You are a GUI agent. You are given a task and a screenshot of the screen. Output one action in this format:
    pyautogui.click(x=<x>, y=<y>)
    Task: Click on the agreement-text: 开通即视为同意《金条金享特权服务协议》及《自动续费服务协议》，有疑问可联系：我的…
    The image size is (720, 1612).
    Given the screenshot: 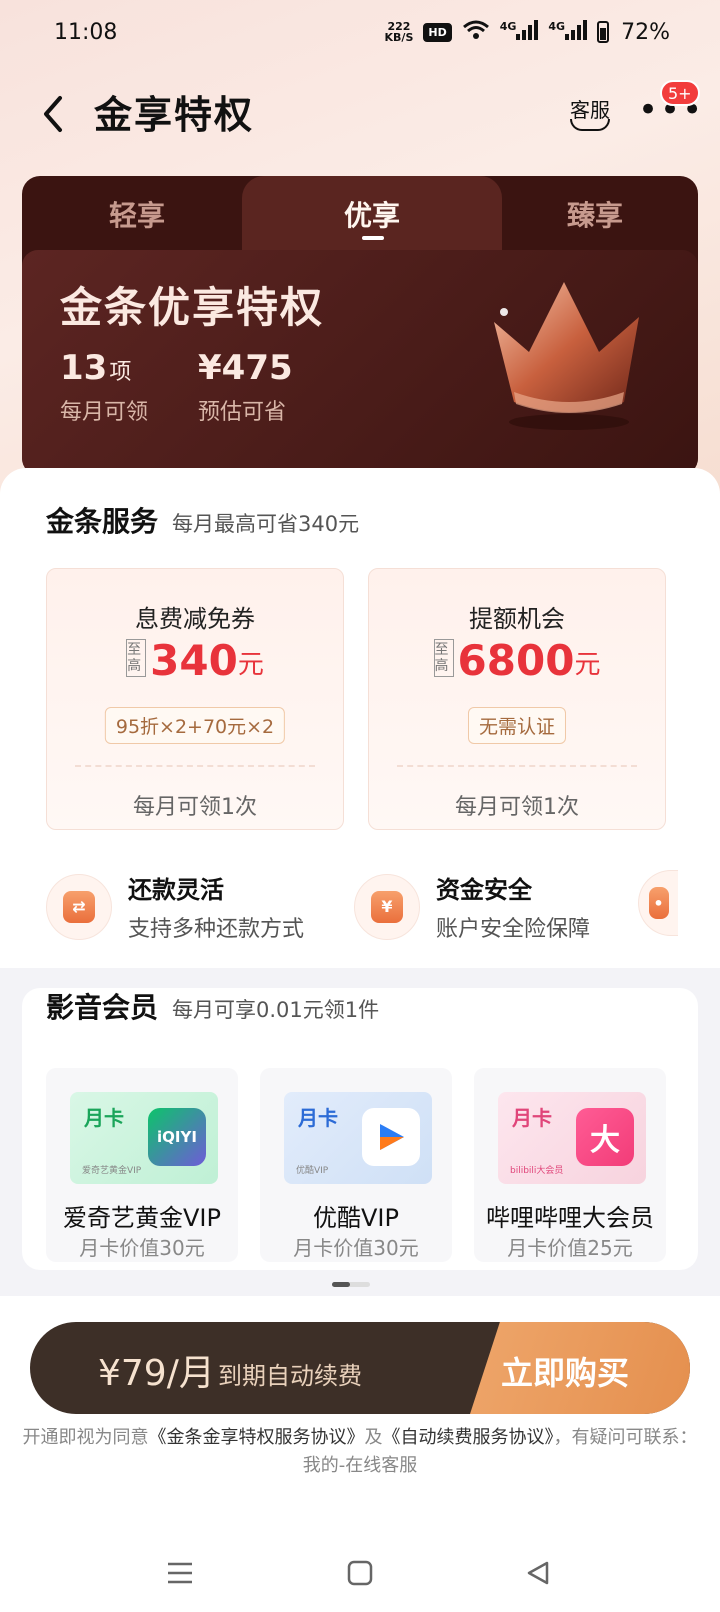 What is the action you would take?
    pyautogui.click(x=360, y=1451)
    